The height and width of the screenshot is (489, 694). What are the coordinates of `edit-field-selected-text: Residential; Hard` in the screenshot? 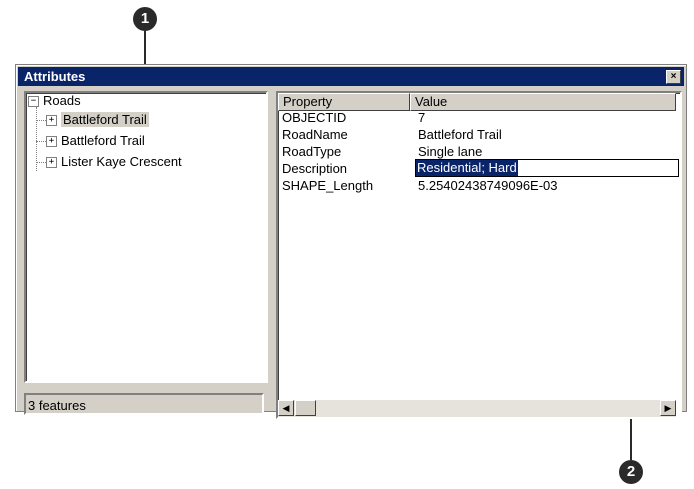 It's located at (467, 168).